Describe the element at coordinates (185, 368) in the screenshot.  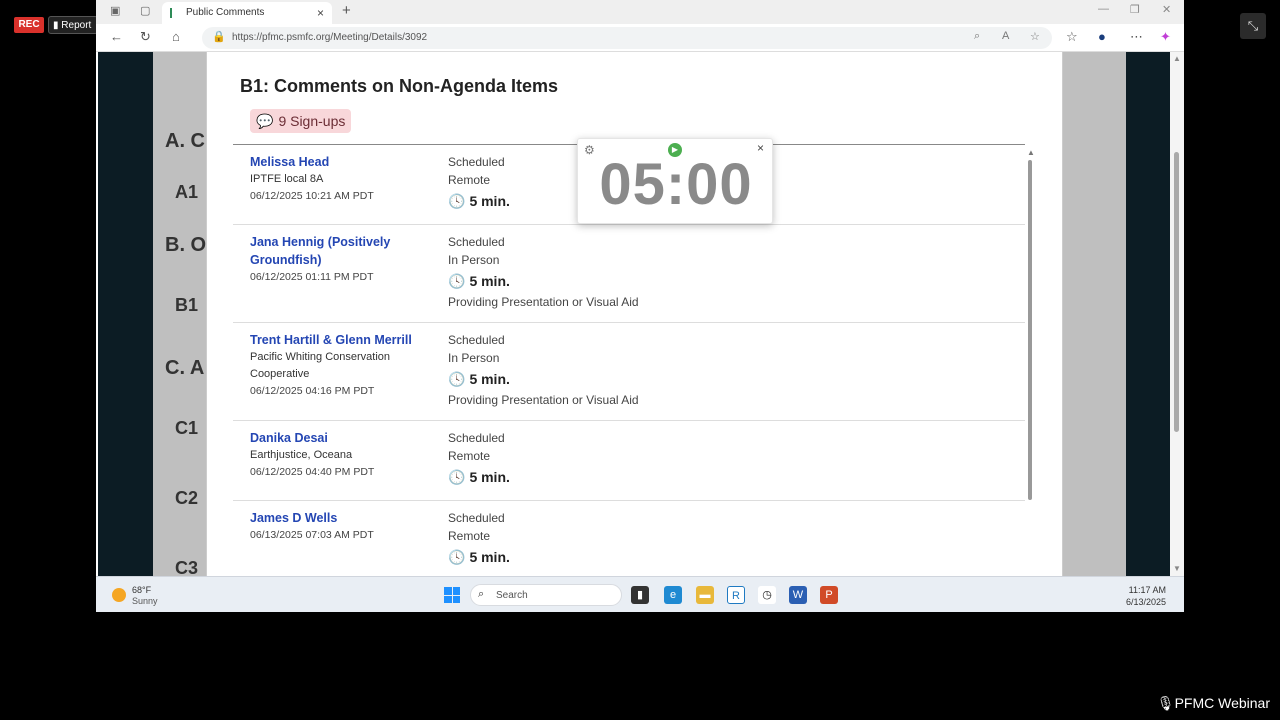
I see `agenda-label: C. A` at that location.